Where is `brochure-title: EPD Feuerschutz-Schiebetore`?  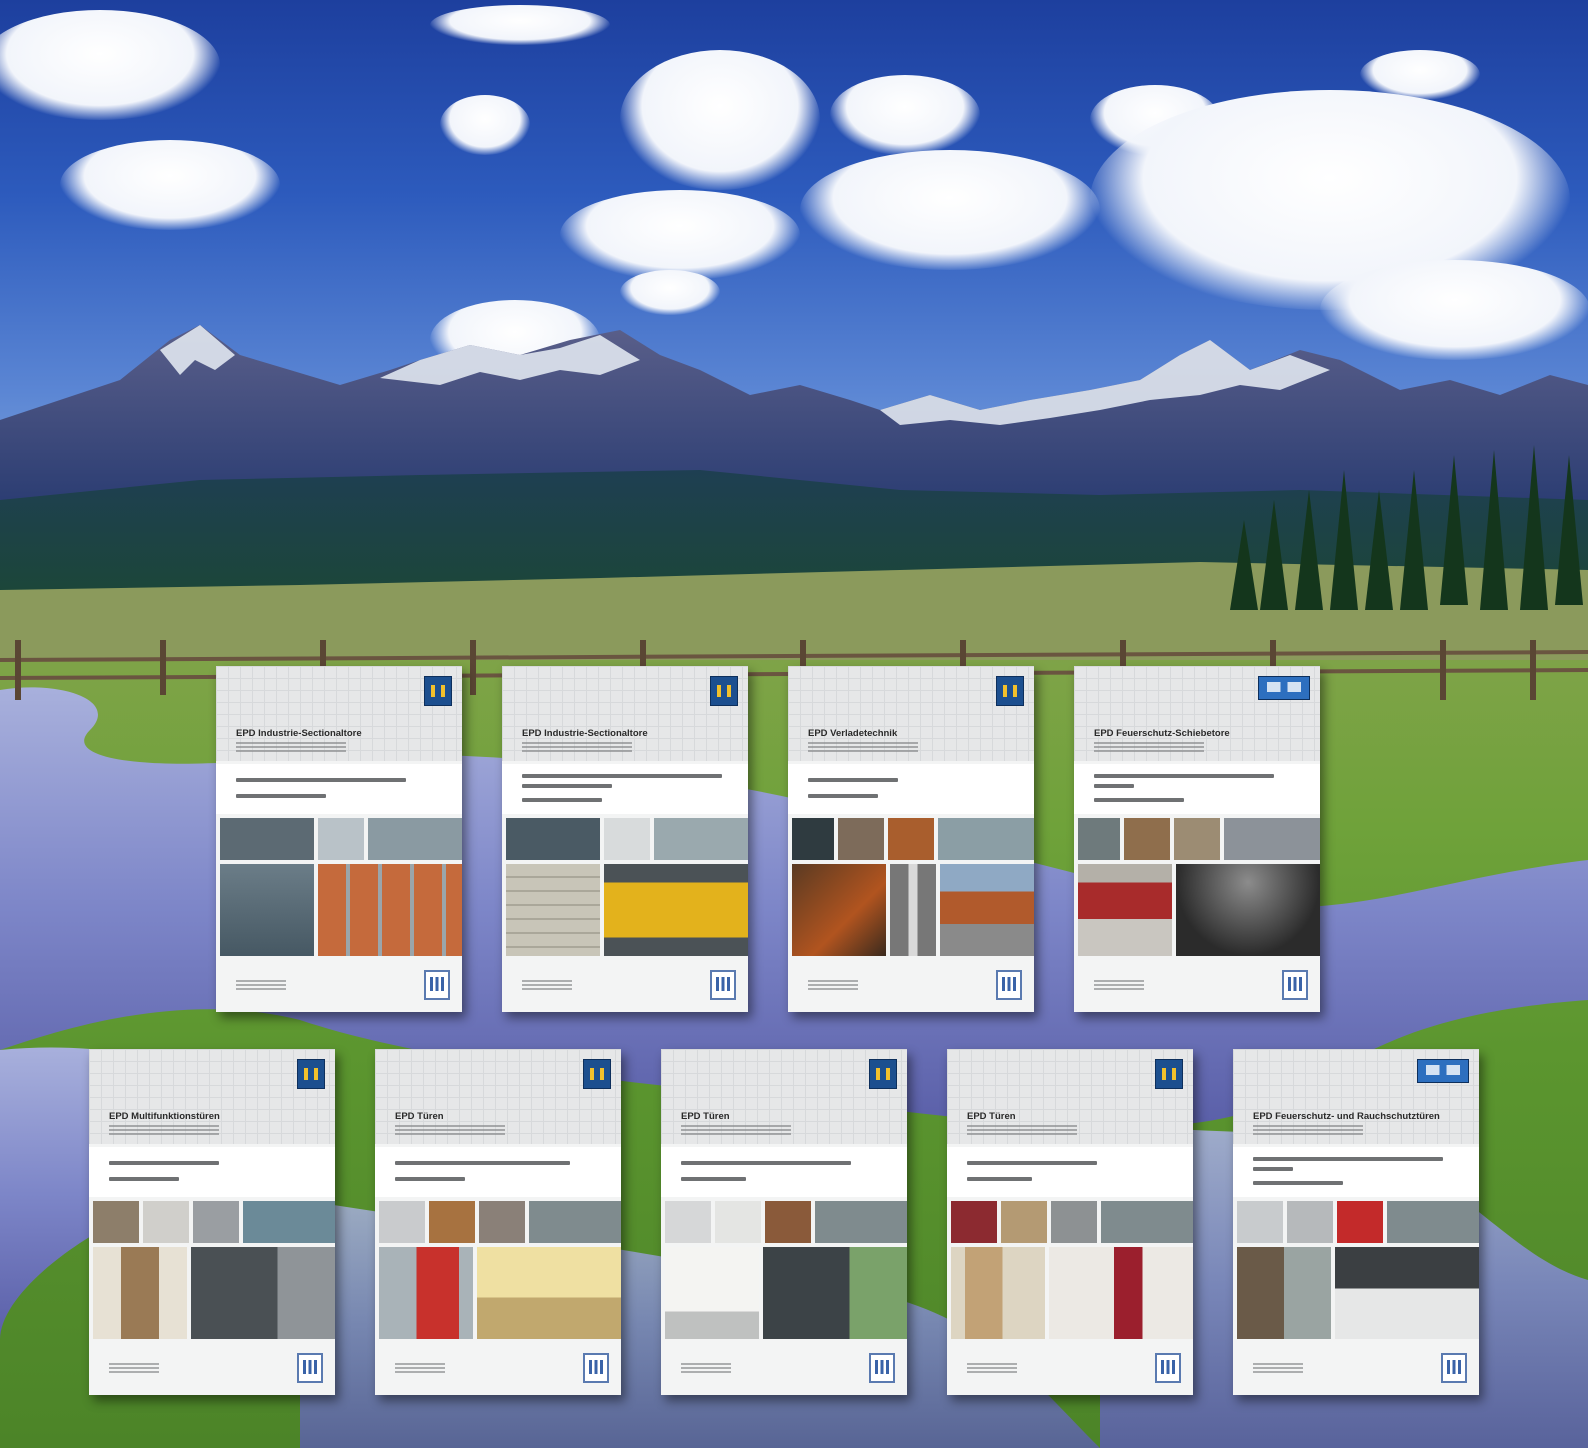 brochure-title: EPD Feuerschutz-Schiebetore is located at coordinates (1162, 733).